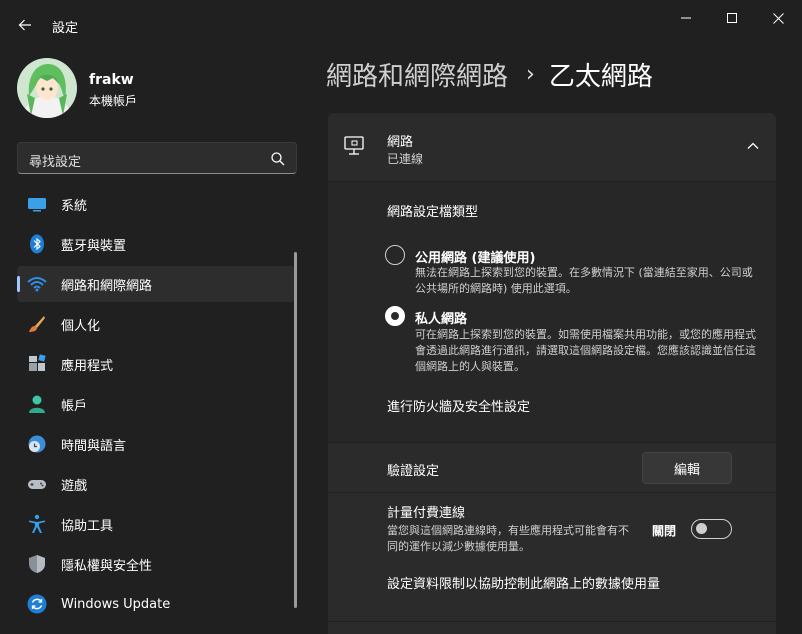 This screenshot has width=802, height=634. Describe the element at coordinates (74, 206) in the screenshot. I see `sidebar-item-label: 系統` at that location.